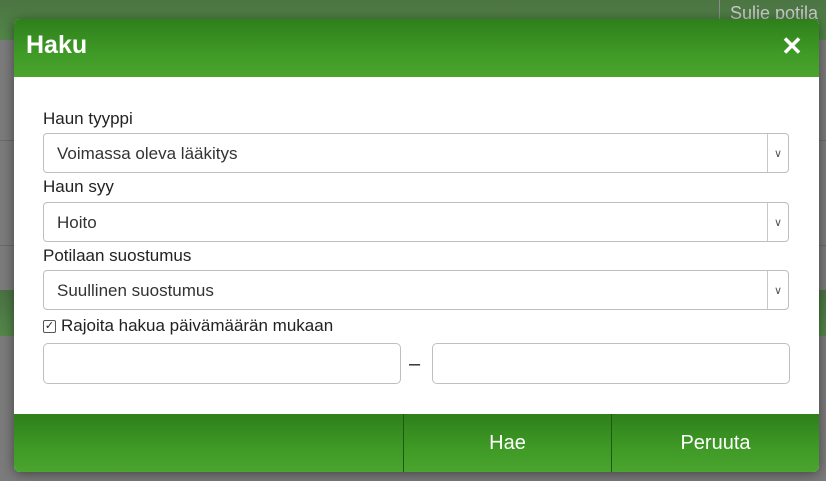 Image resolution: width=826 pixels, height=481 pixels. What do you see at coordinates (416, 222) in the screenshot?
I see `search-reason-select: Hoito ∨` at bounding box center [416, 222].